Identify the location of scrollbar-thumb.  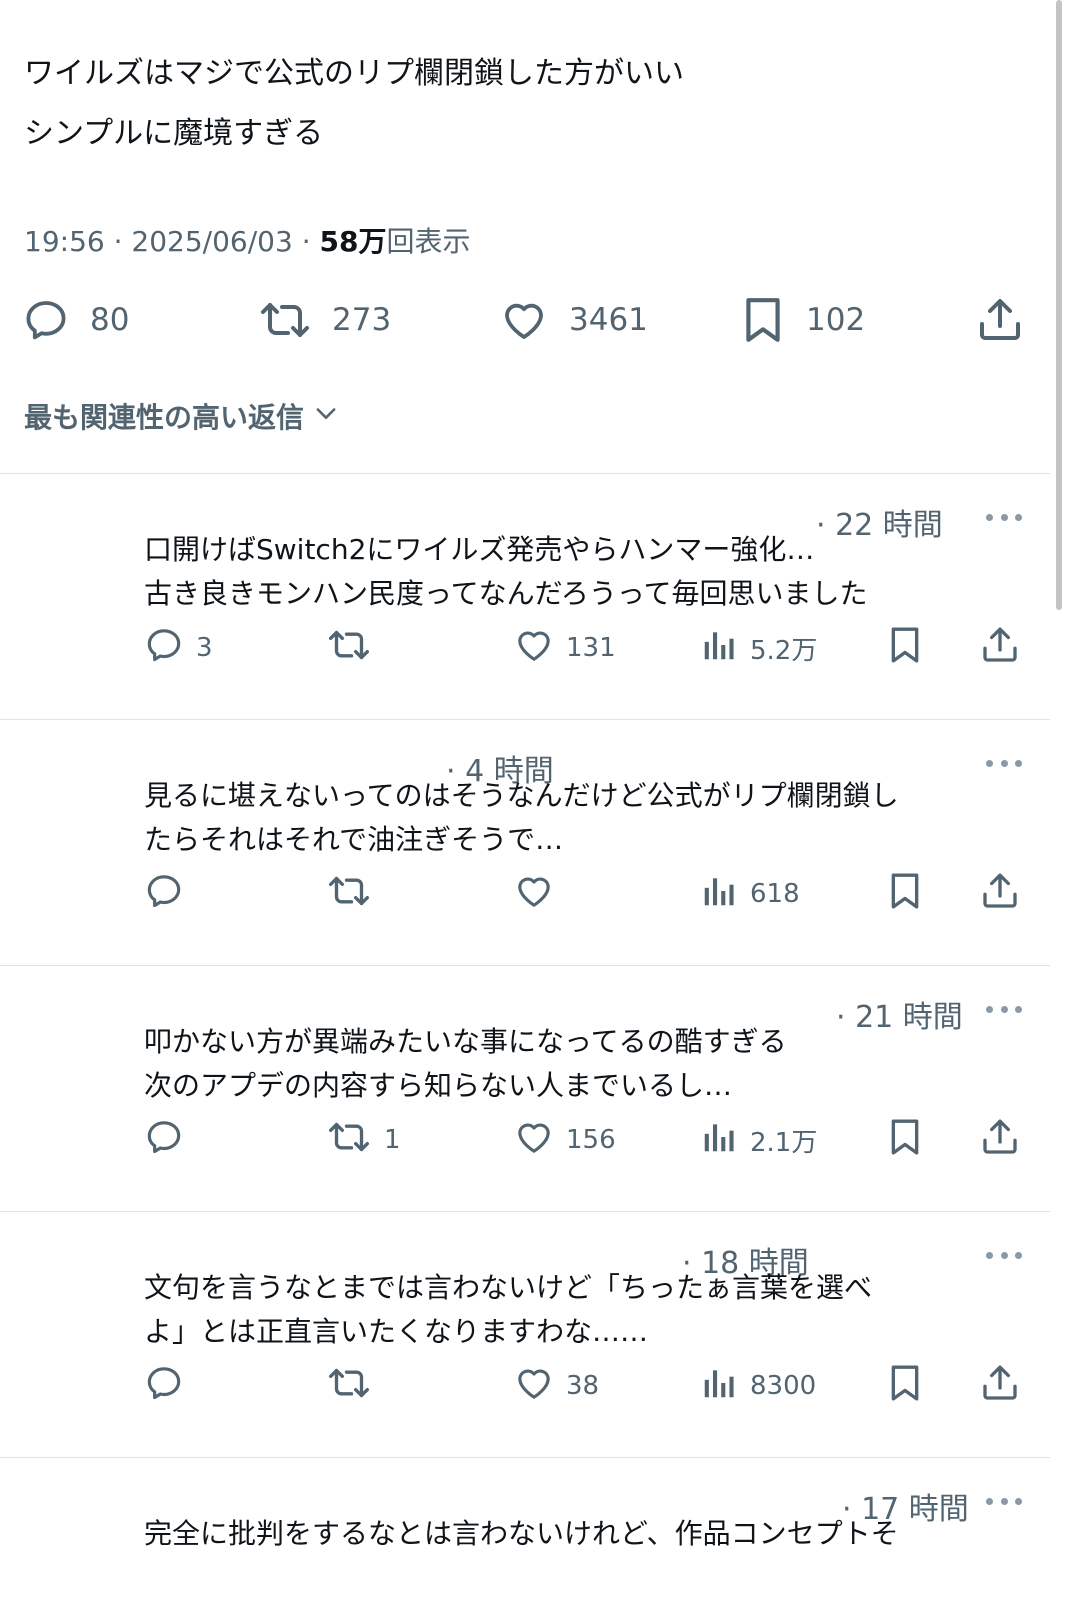
(1059, 305).